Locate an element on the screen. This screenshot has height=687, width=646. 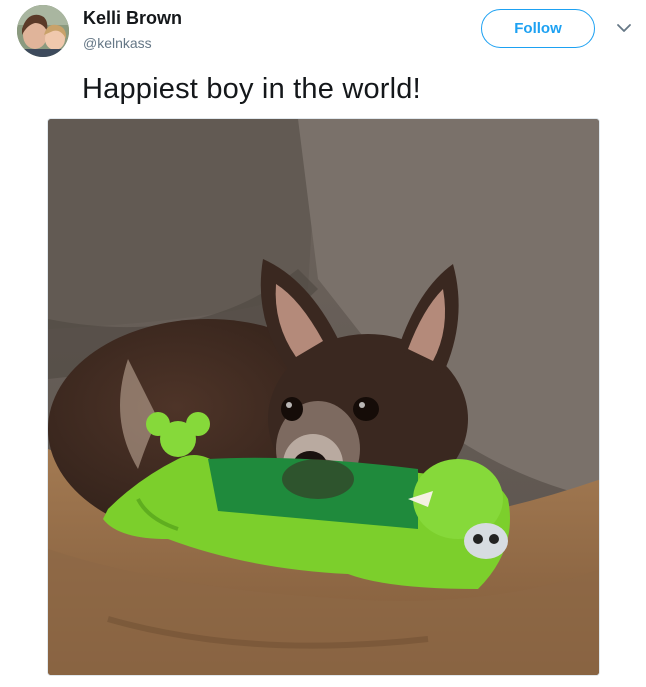
tweet-text: Happiest boy in the world! is located at coordinates (251, 89).